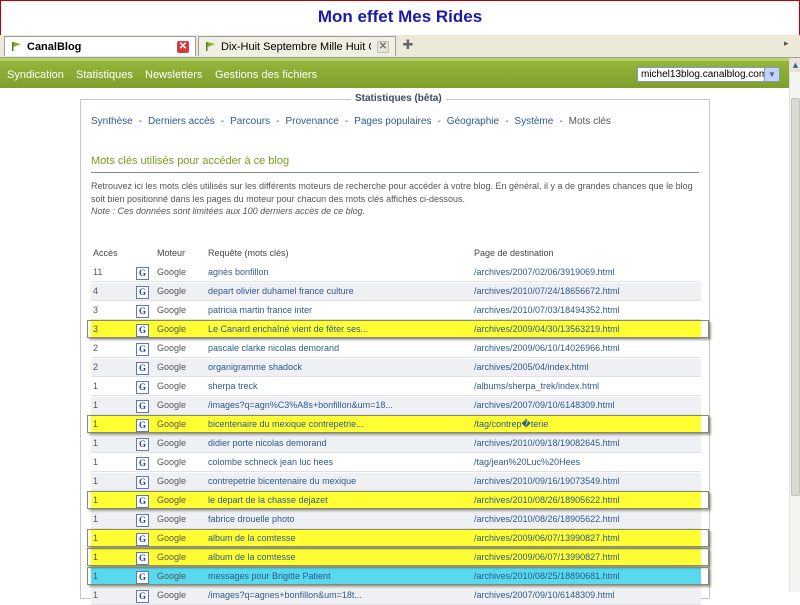 The height and width of the screenshot is (605, 800). I want to click on scrollbar-thumb, so click(795, 297).